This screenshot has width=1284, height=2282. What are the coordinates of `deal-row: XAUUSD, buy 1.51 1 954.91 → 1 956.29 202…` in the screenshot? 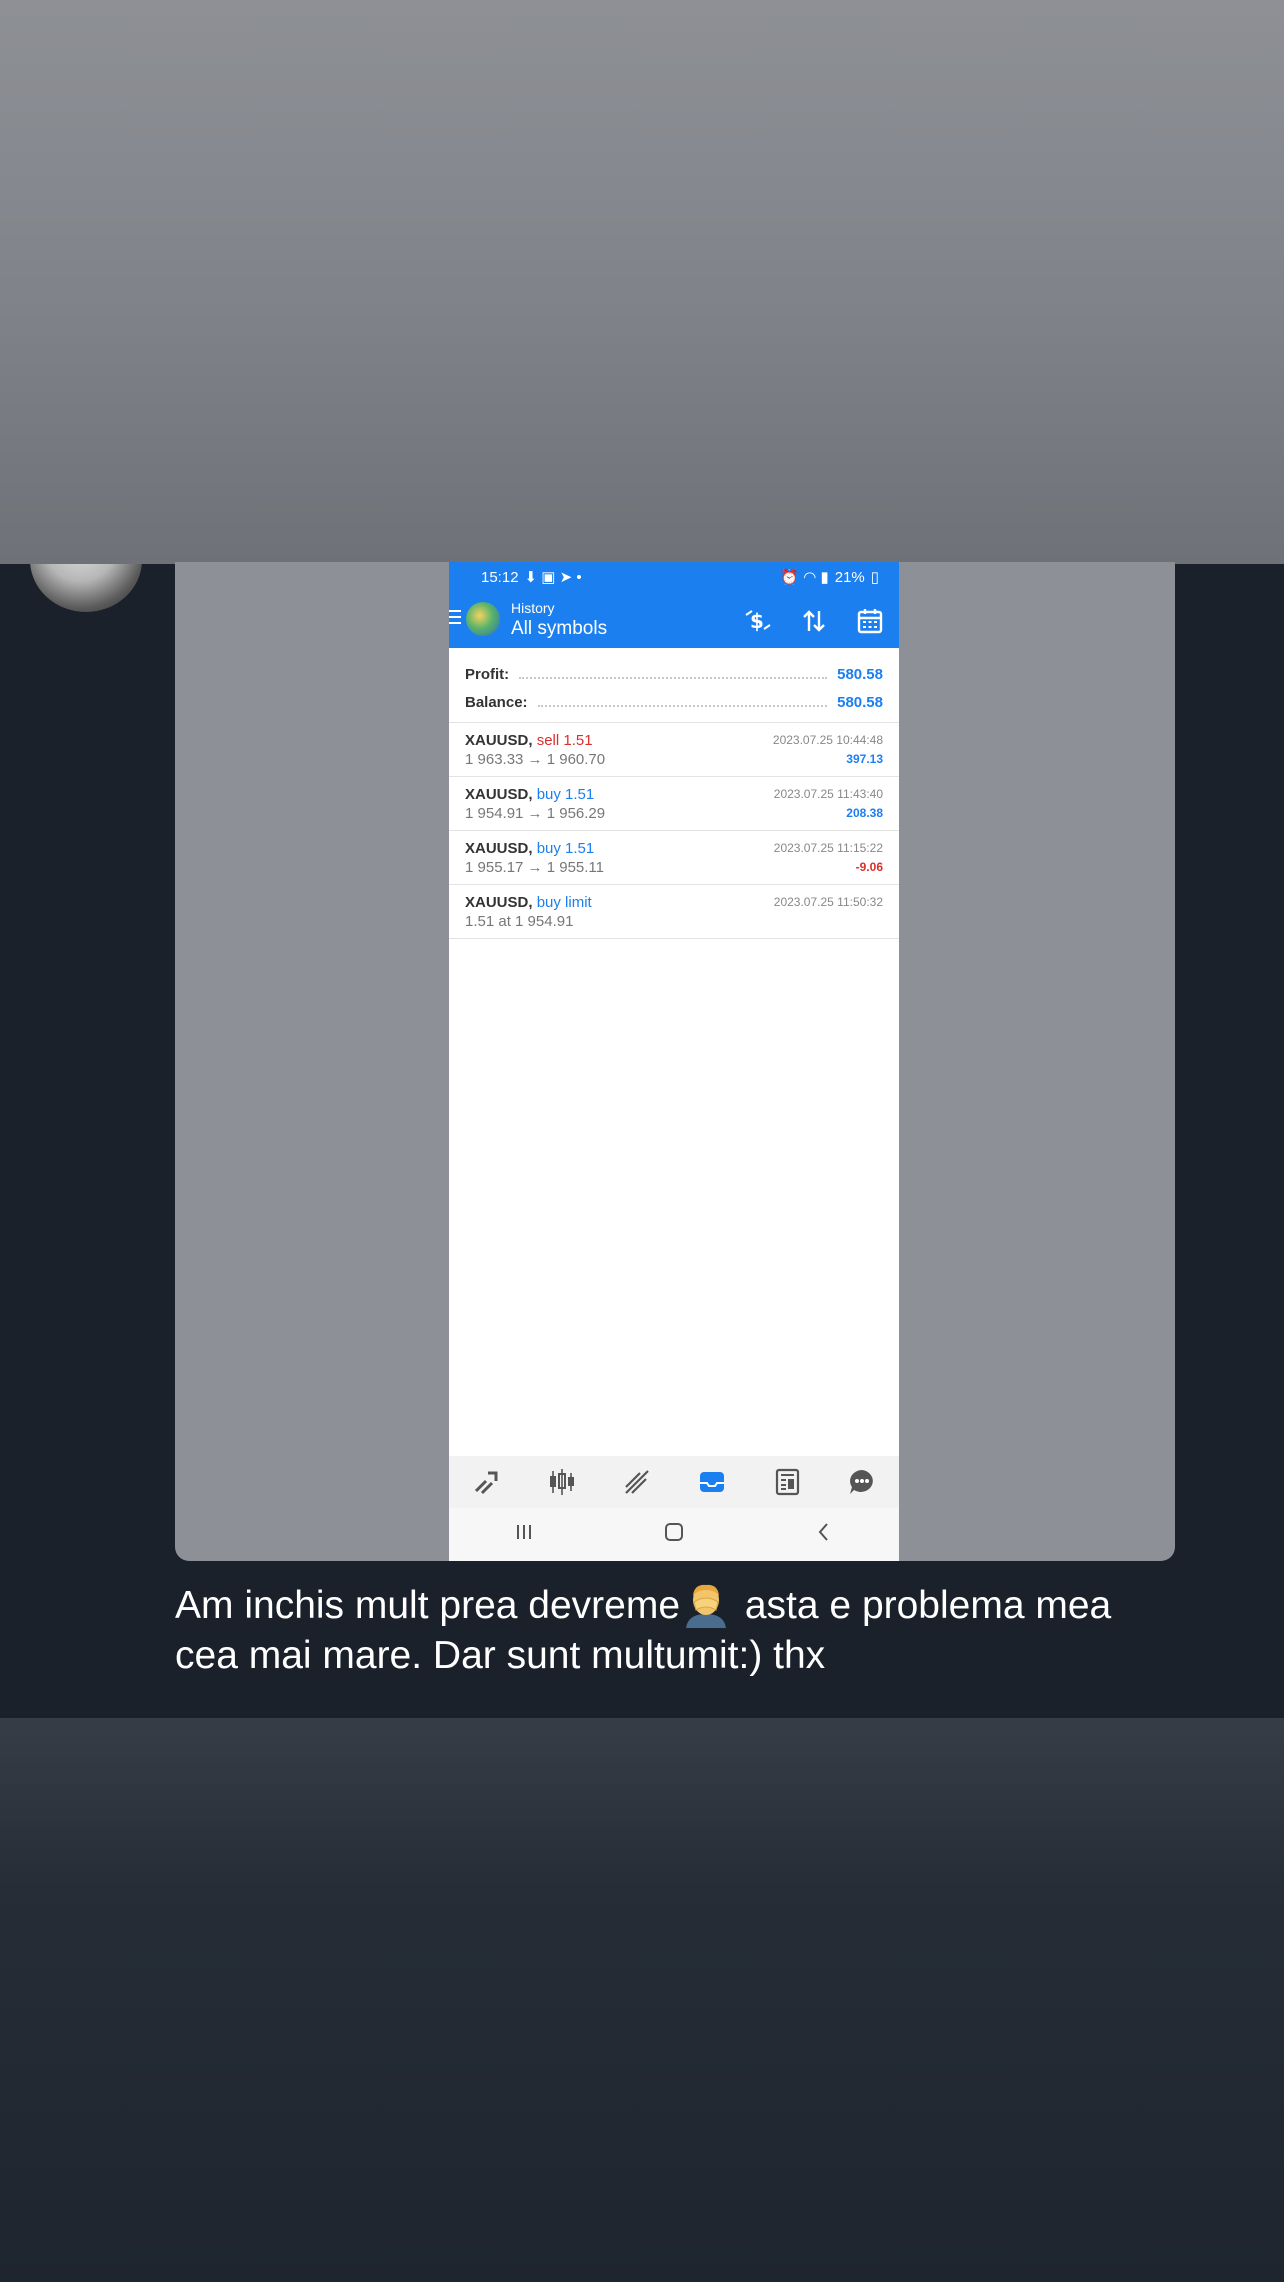 It's located at (674, 804).